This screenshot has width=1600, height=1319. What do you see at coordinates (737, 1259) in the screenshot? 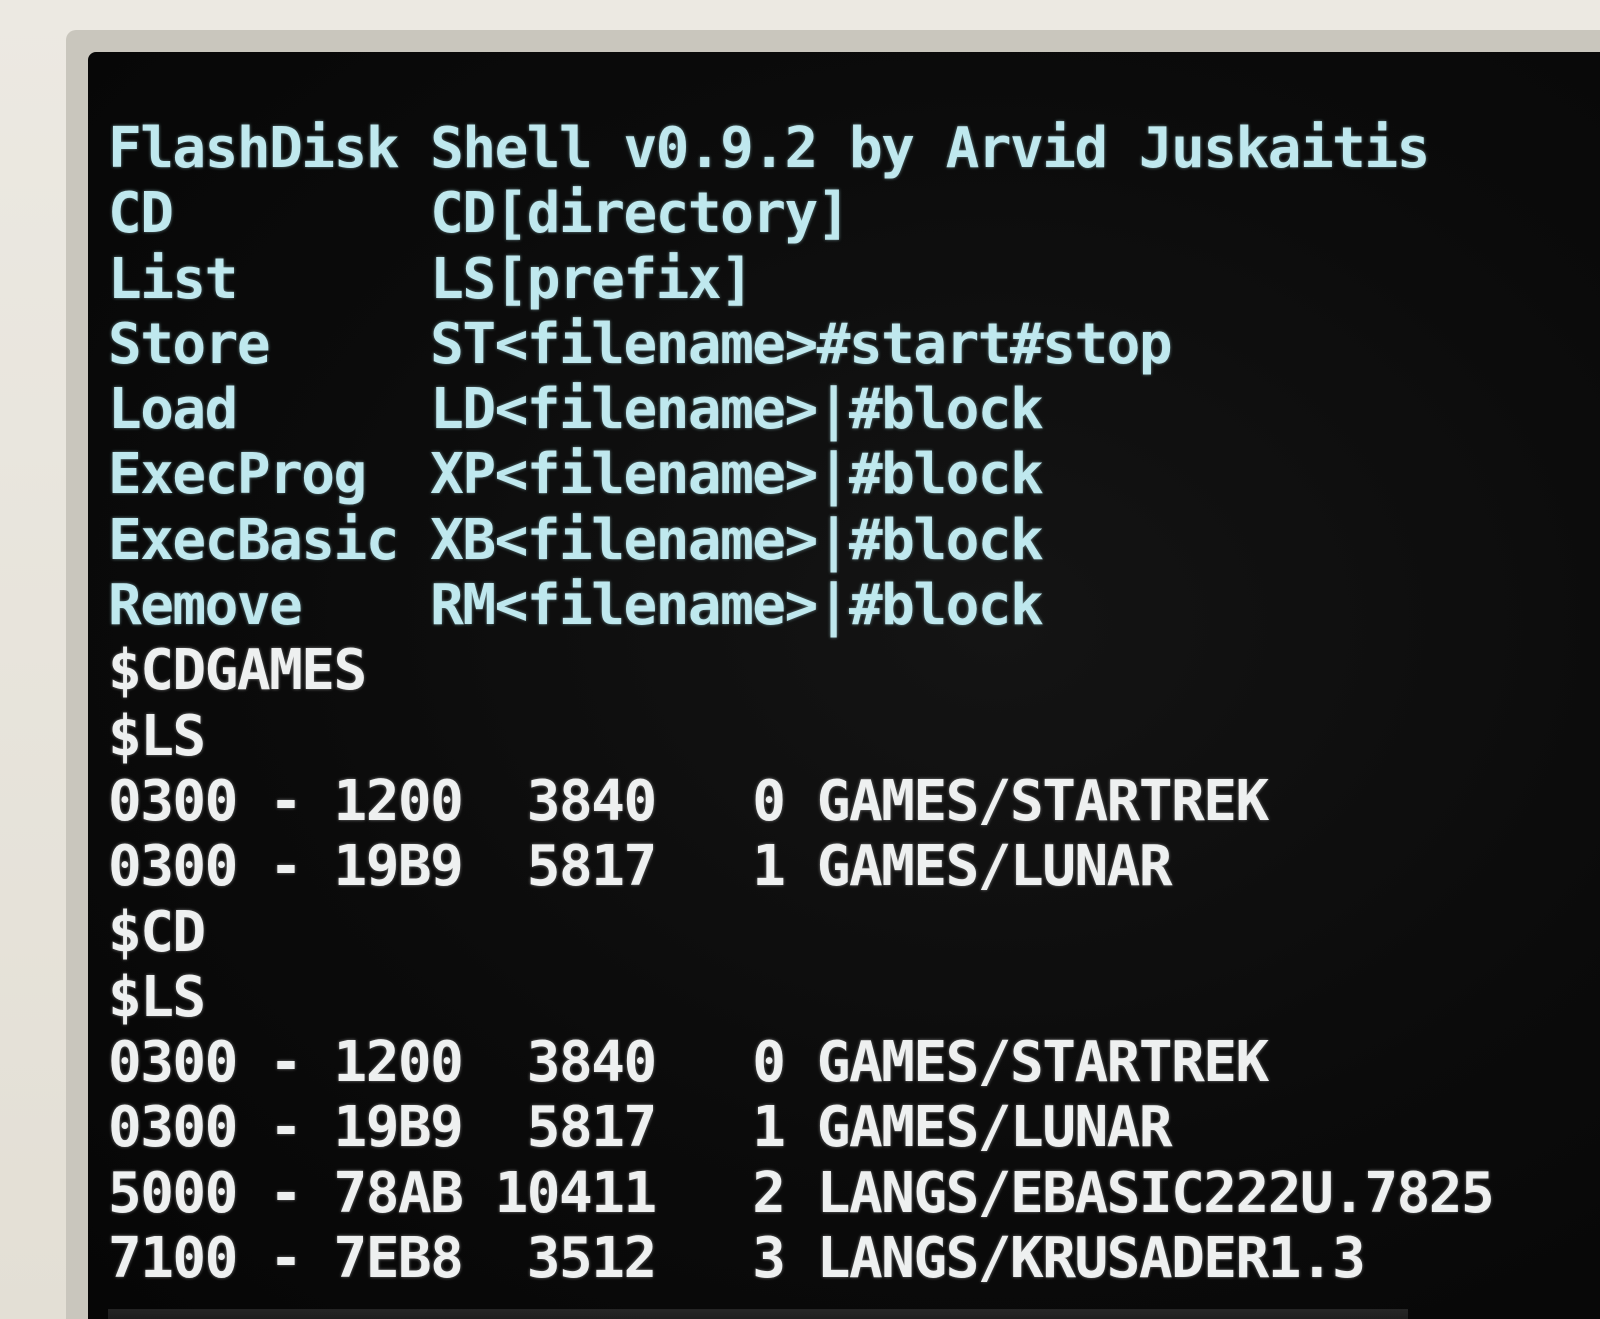
I see `listing-row: 7100 - 7EB8 3512 3 LANGS/KRUSADER1.3` at bounding box center [737, 1259].